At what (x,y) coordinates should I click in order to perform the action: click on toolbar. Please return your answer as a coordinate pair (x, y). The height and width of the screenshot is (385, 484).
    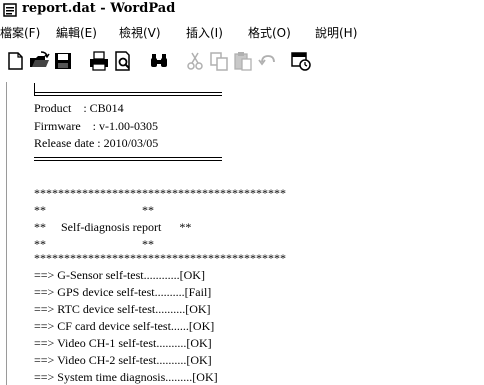
    Looking at the image, I should click on (242, 60).